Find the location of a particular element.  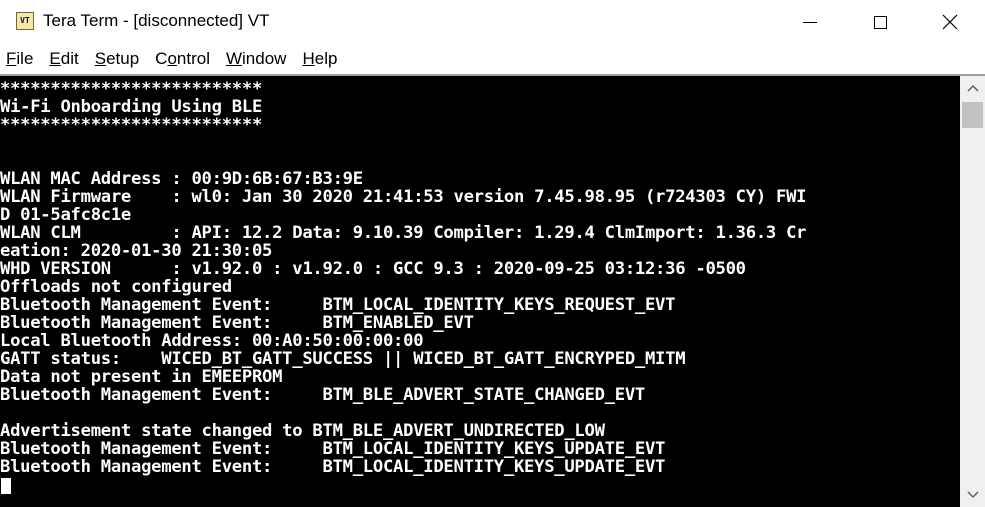

maximize-icon is located at coordinates (880, 22).